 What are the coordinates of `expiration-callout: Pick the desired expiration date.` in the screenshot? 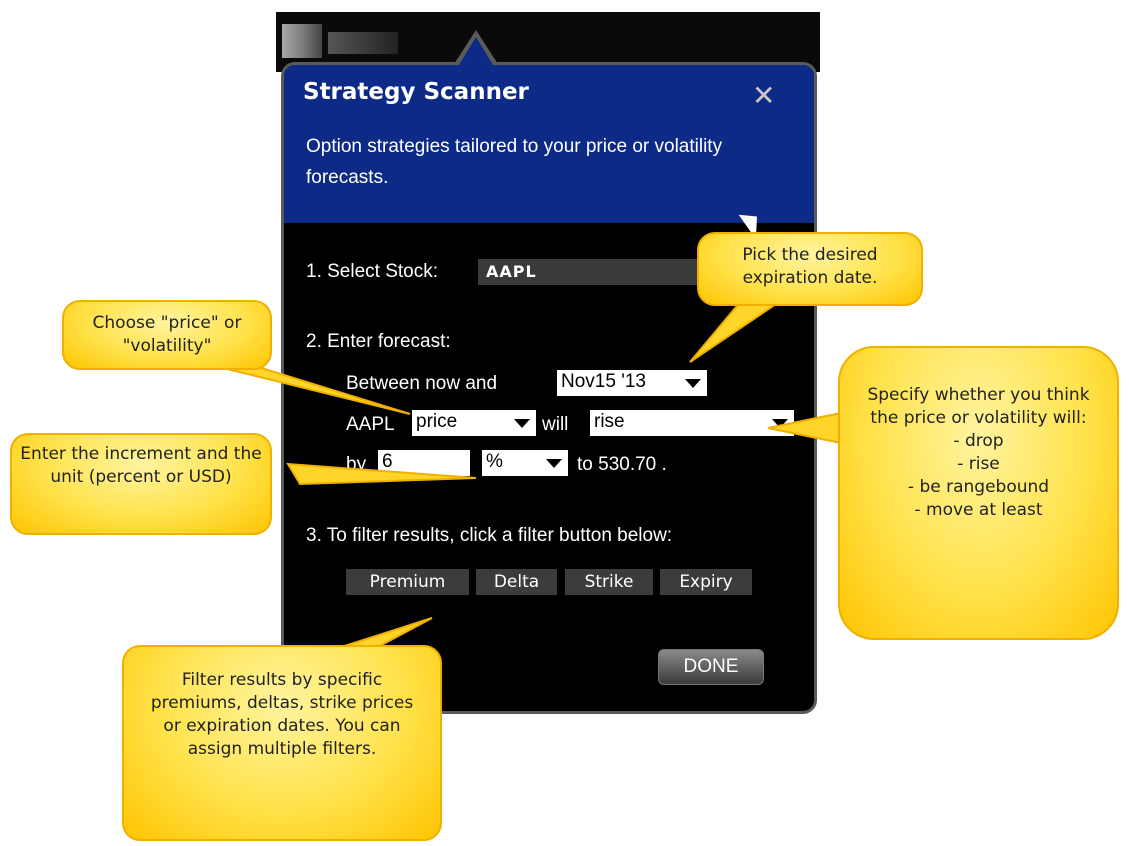 It's located at (810, 269).